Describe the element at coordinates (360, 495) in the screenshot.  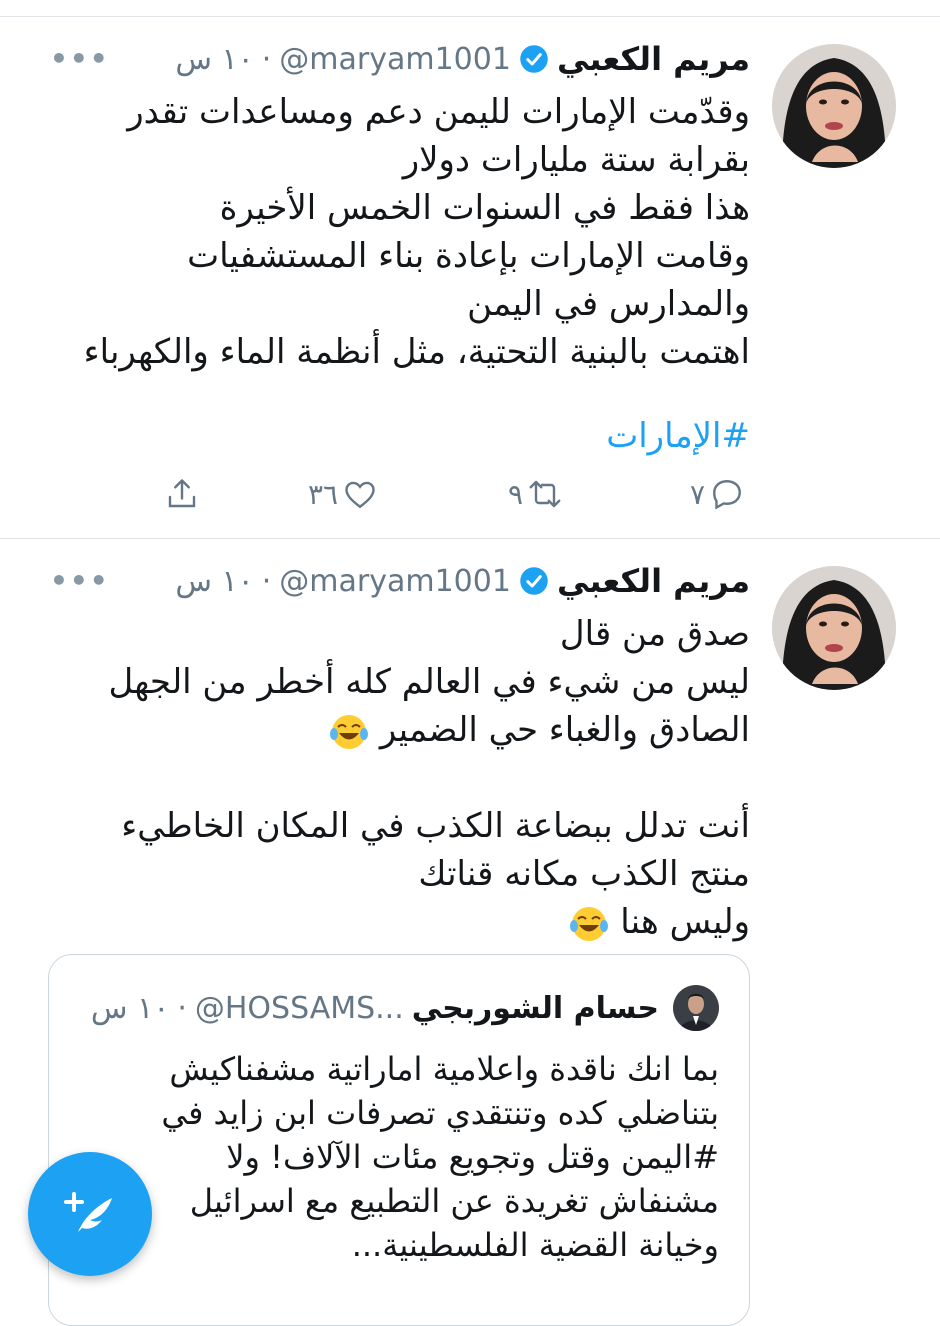
I see `heart-icon` at that location.